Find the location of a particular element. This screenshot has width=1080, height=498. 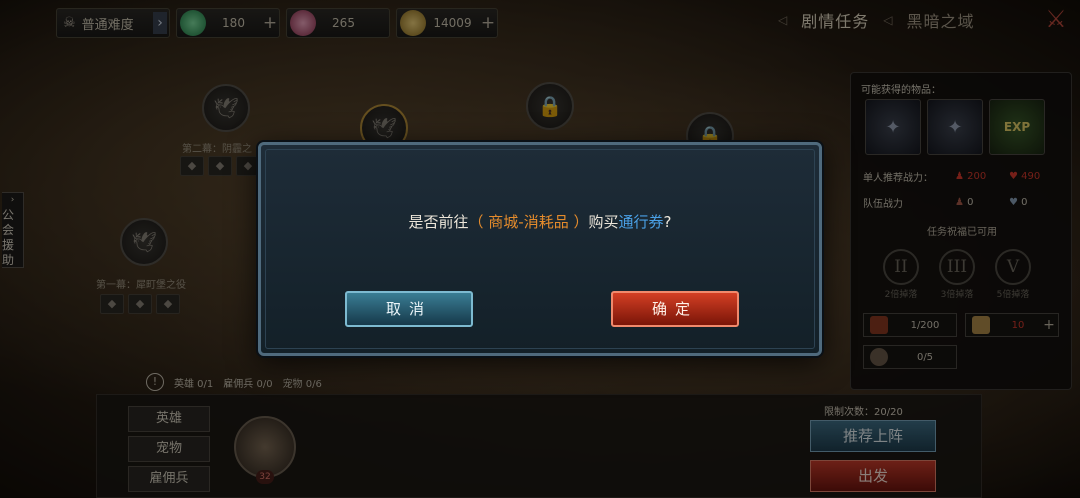

dialog-message: 是否前往（ 商城-消耗品 ）购买通行券? is located at coordinates (540, 222).